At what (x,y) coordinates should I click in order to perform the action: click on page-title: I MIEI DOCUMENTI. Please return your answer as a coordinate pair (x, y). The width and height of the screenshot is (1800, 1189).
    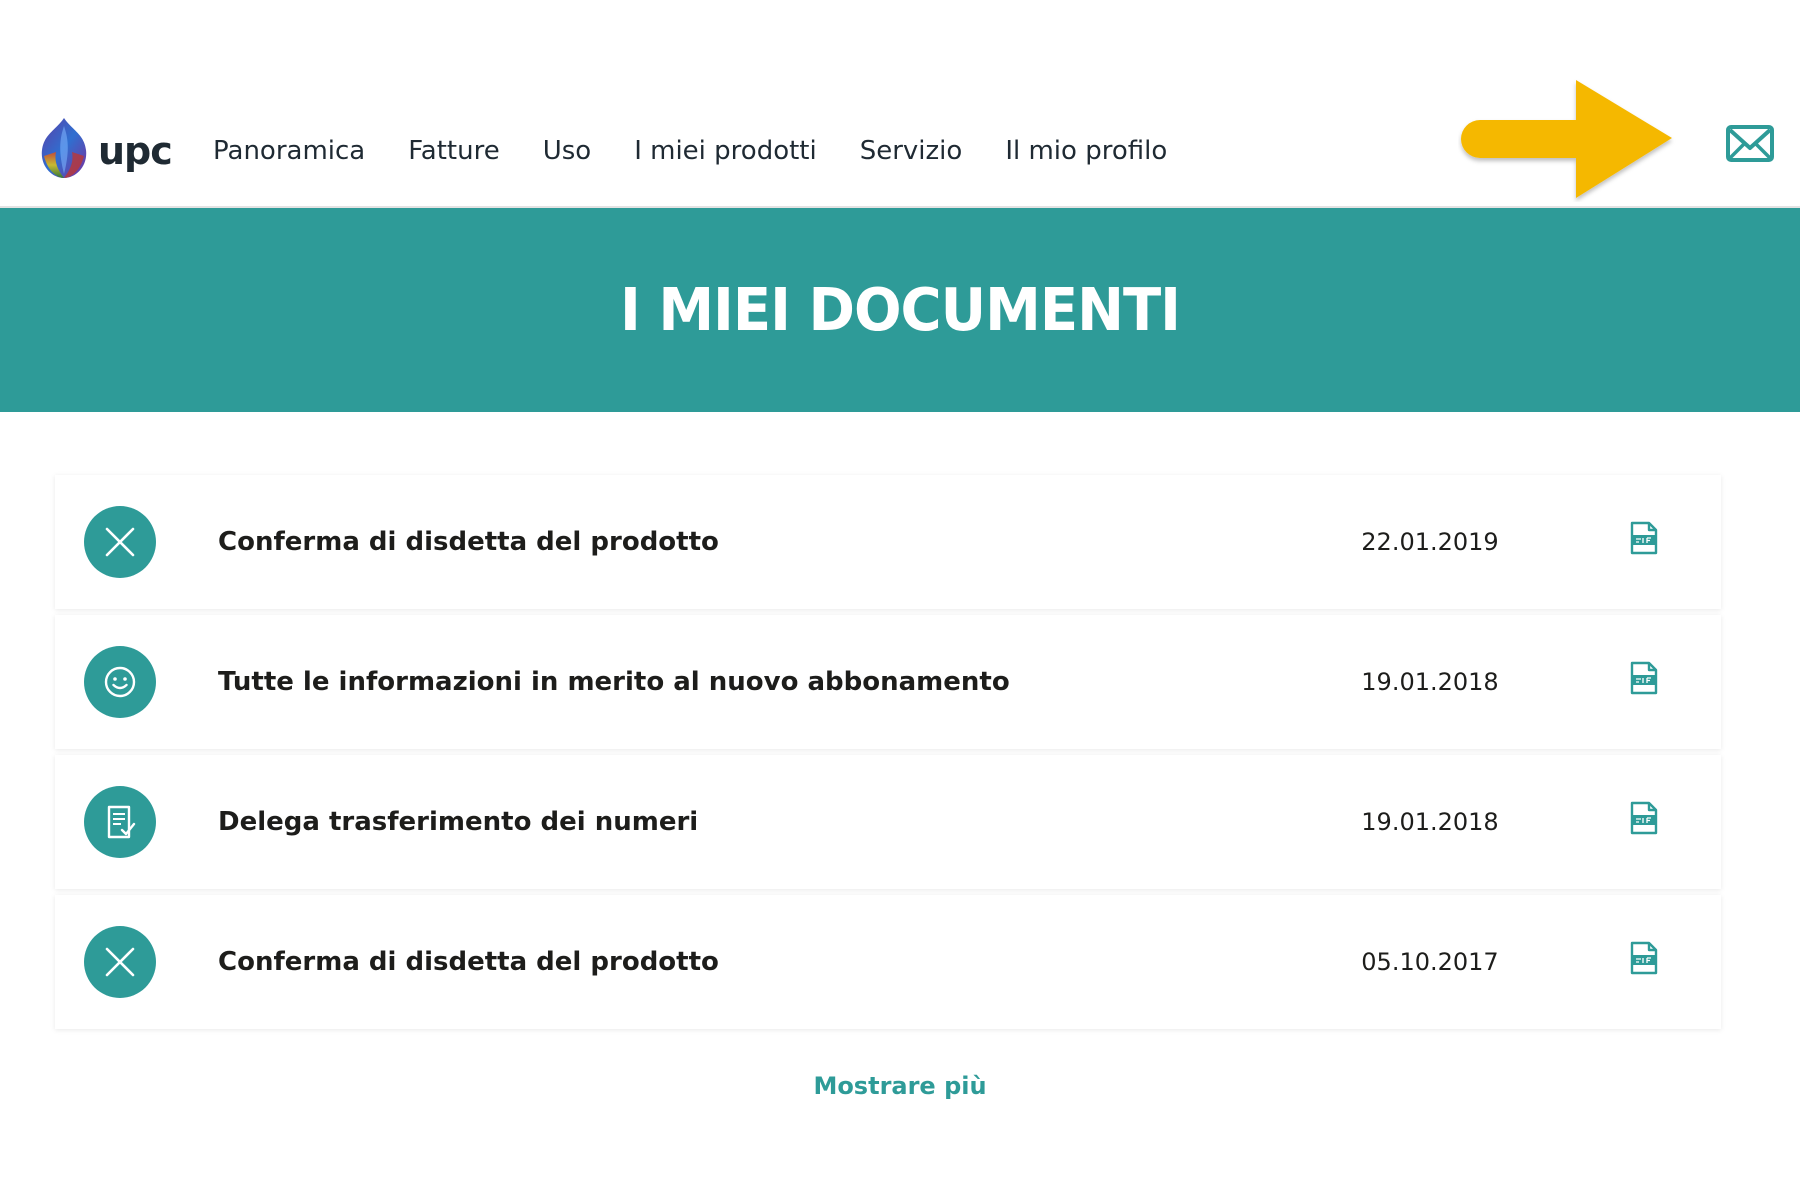
    Looking at the image, I should click on (900, 310).